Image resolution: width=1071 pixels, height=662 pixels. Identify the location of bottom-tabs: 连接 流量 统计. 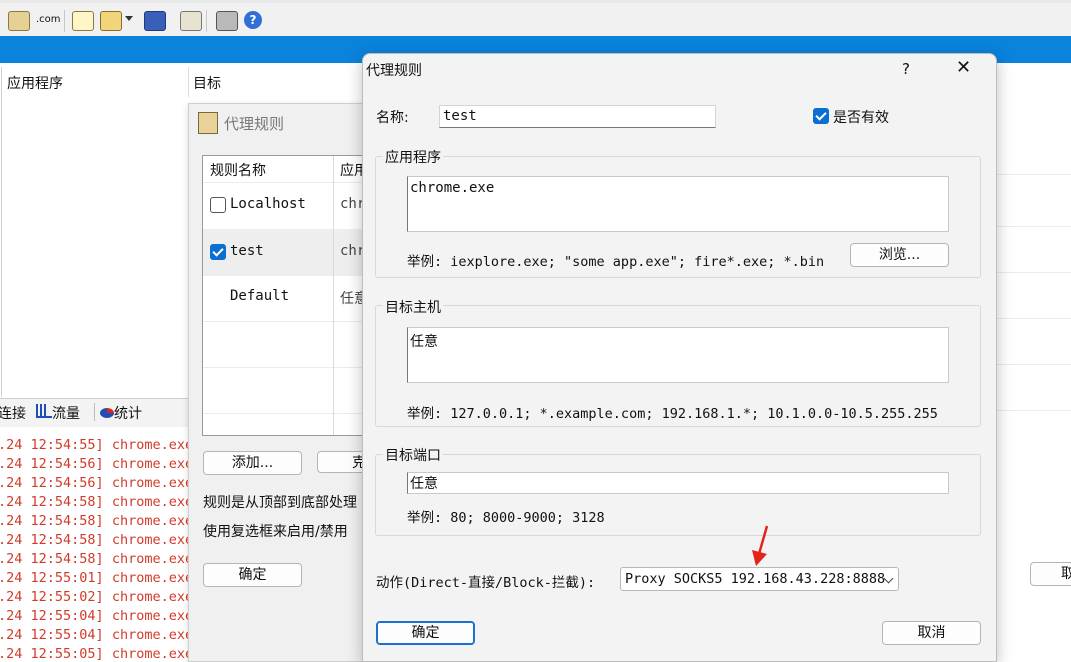
(95, 412).